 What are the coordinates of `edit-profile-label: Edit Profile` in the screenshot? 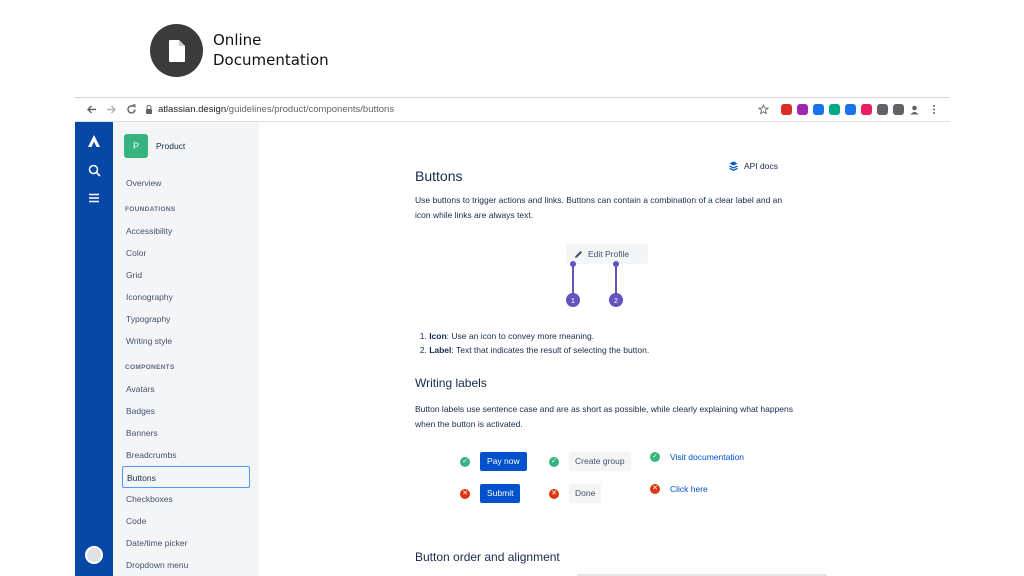 It's located at (609, 254).